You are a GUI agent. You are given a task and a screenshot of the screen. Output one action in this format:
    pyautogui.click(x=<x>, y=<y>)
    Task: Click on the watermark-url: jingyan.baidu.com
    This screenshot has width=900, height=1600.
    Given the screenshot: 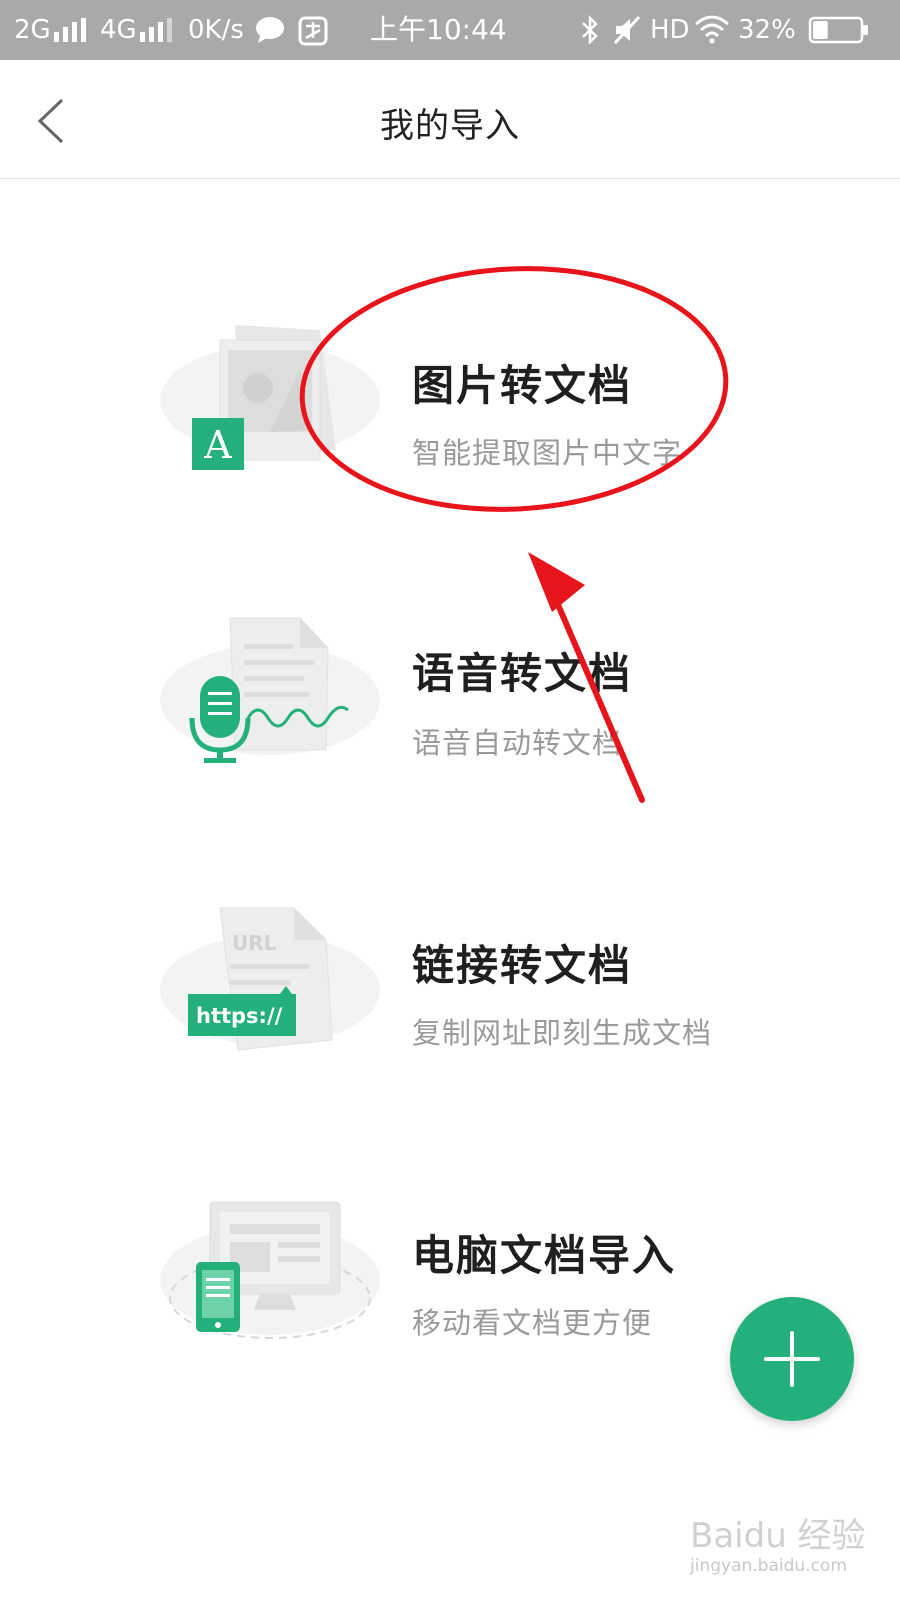 What is the action you would take?
    pyautogui.click(x=768, y=1566)
    